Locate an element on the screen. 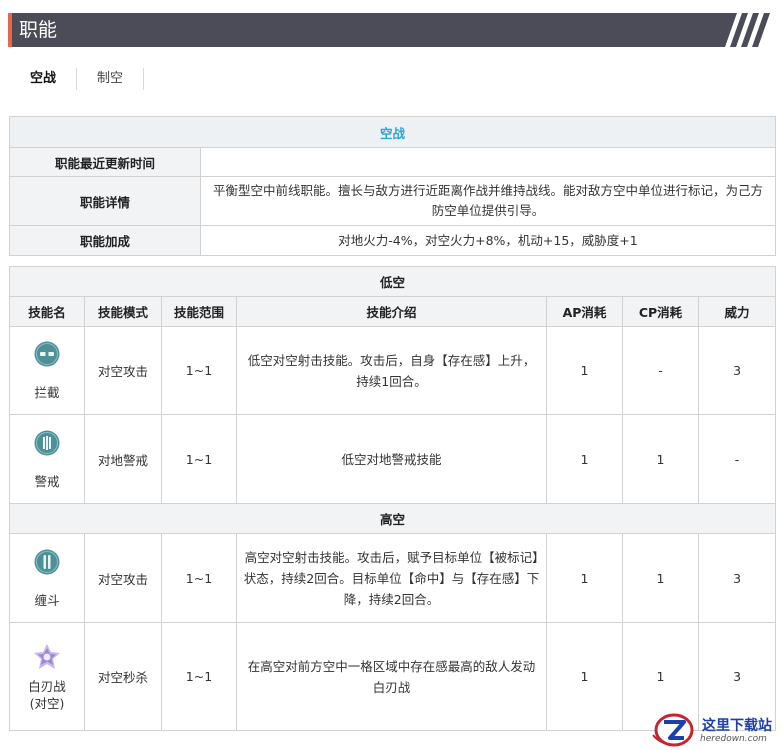 This screenshot has height=750, width=783. skill-mode: 对地警戒 is located at coordinates (123, 459).